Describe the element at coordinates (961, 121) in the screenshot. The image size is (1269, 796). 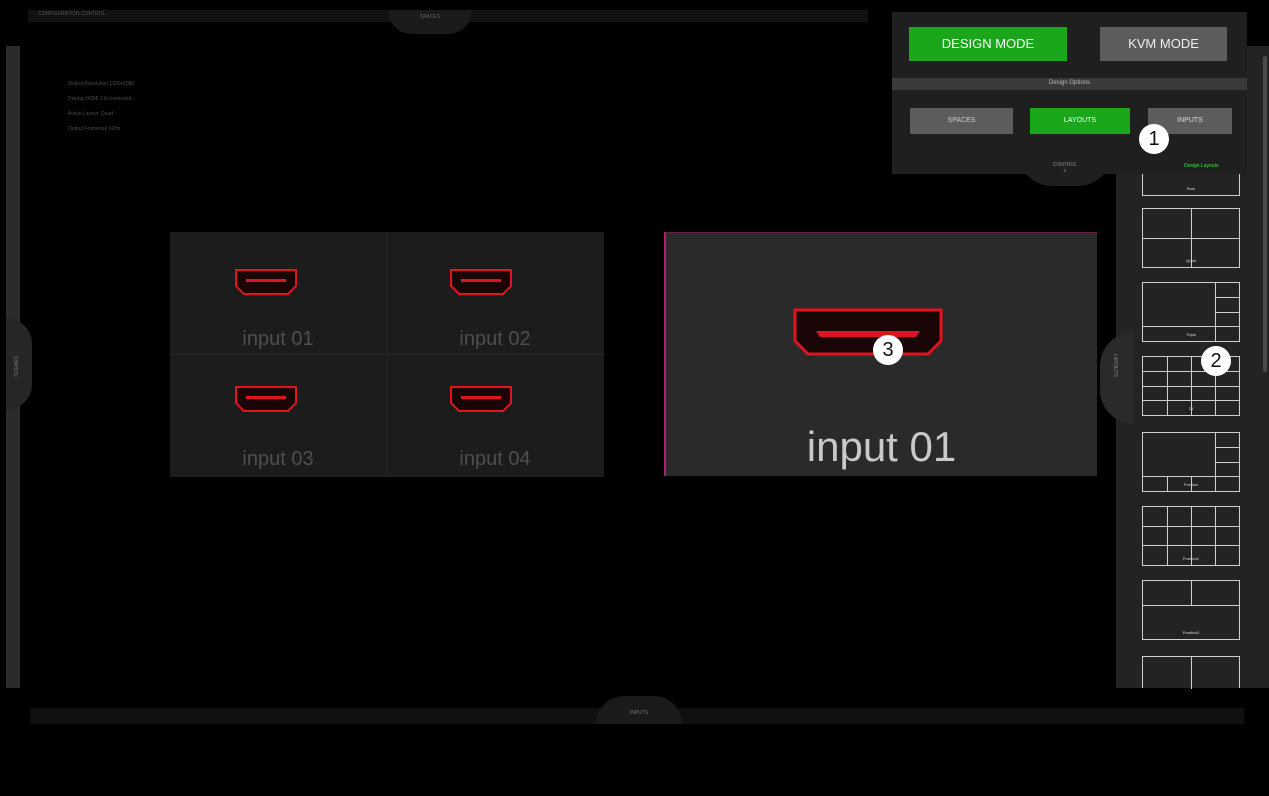
I see `spaces-button: SPACES` at that location.